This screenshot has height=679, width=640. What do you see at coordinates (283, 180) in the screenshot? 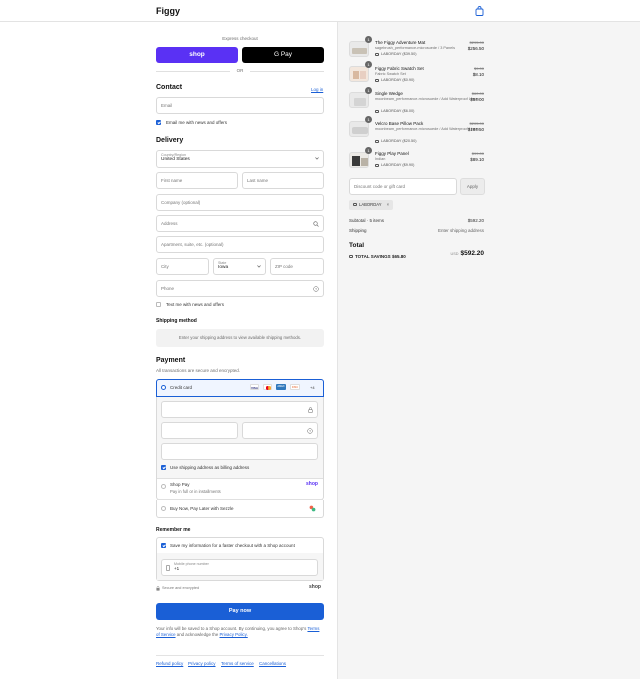
I see `last-name-input: Last name` at bounding box center [283, 180].